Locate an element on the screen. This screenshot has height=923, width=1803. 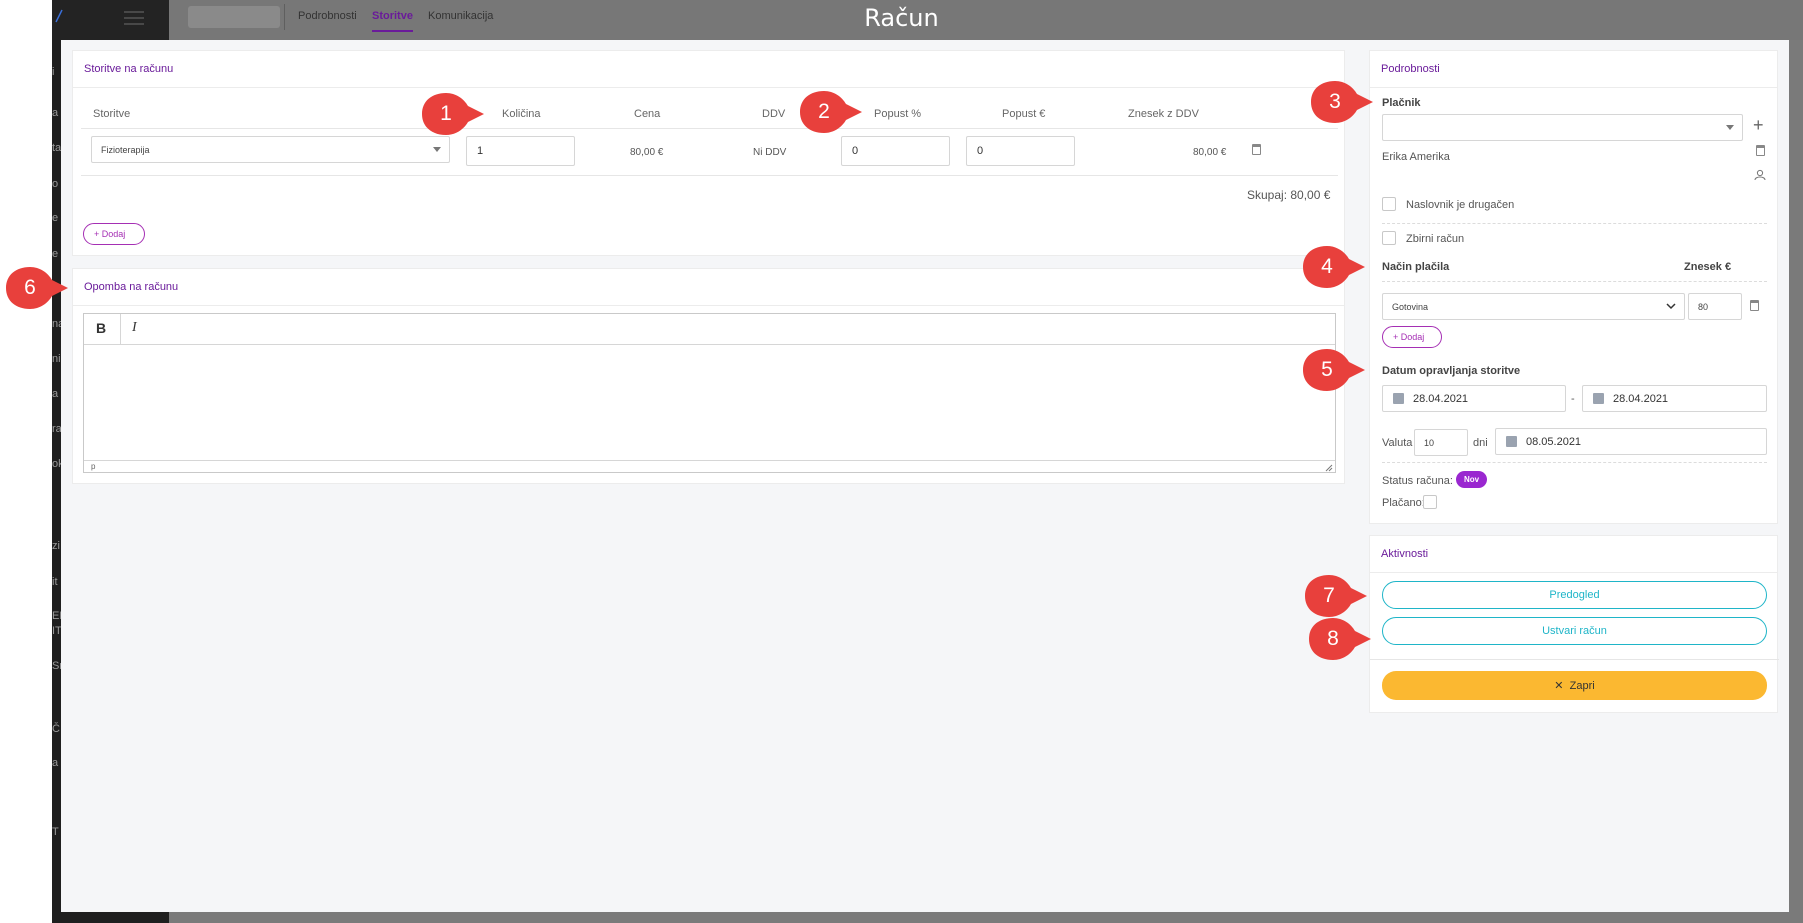
quantity-input: 1 is located at coordinates (520, 151).